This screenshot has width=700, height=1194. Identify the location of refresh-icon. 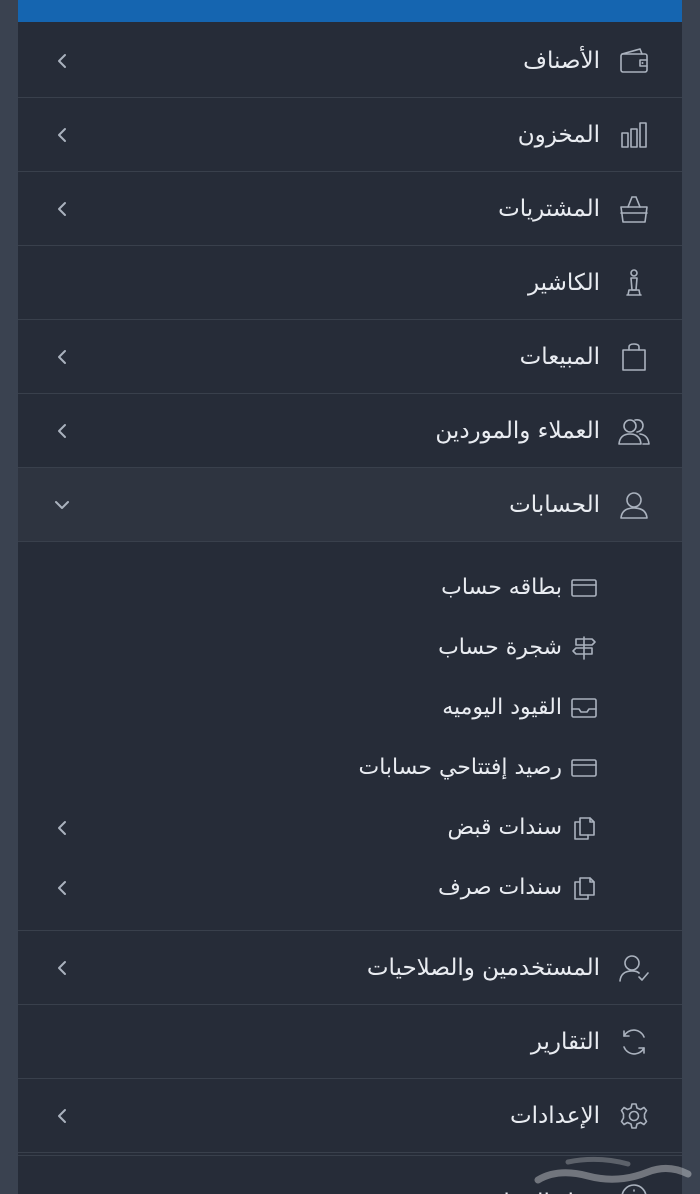
(634, 1042).